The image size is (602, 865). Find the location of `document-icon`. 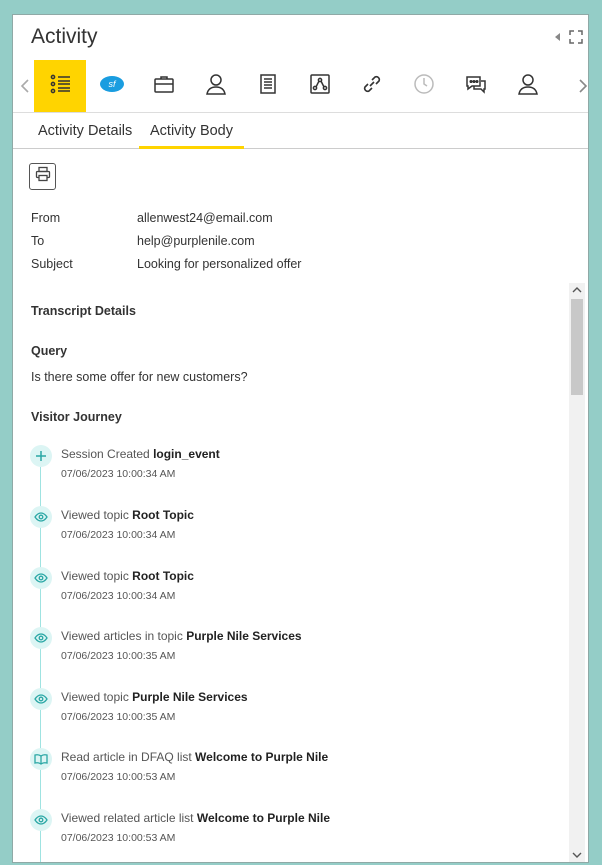

document-icon is located at coordinates (268, 86).